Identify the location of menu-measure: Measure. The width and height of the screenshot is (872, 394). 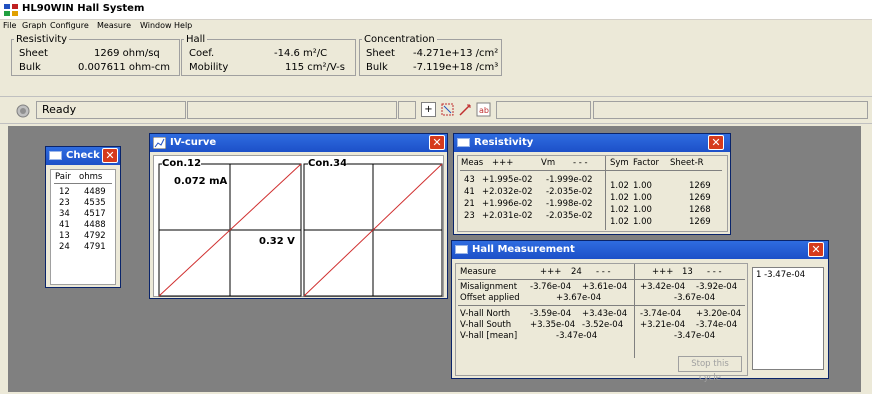
(114, 25).